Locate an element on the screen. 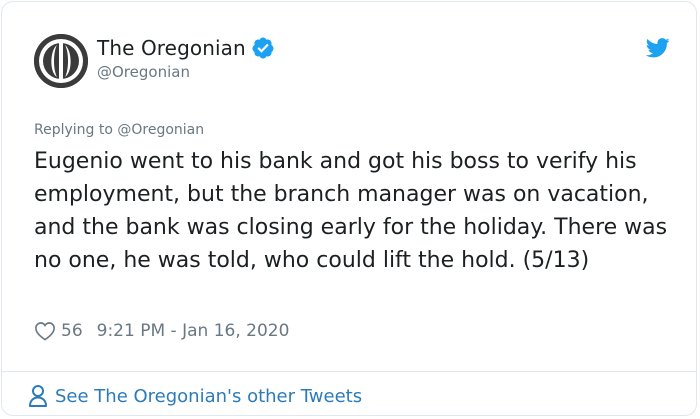 The height and width of the screenshot is (419, 700). heart-icon is located at coordinates (45, 331).